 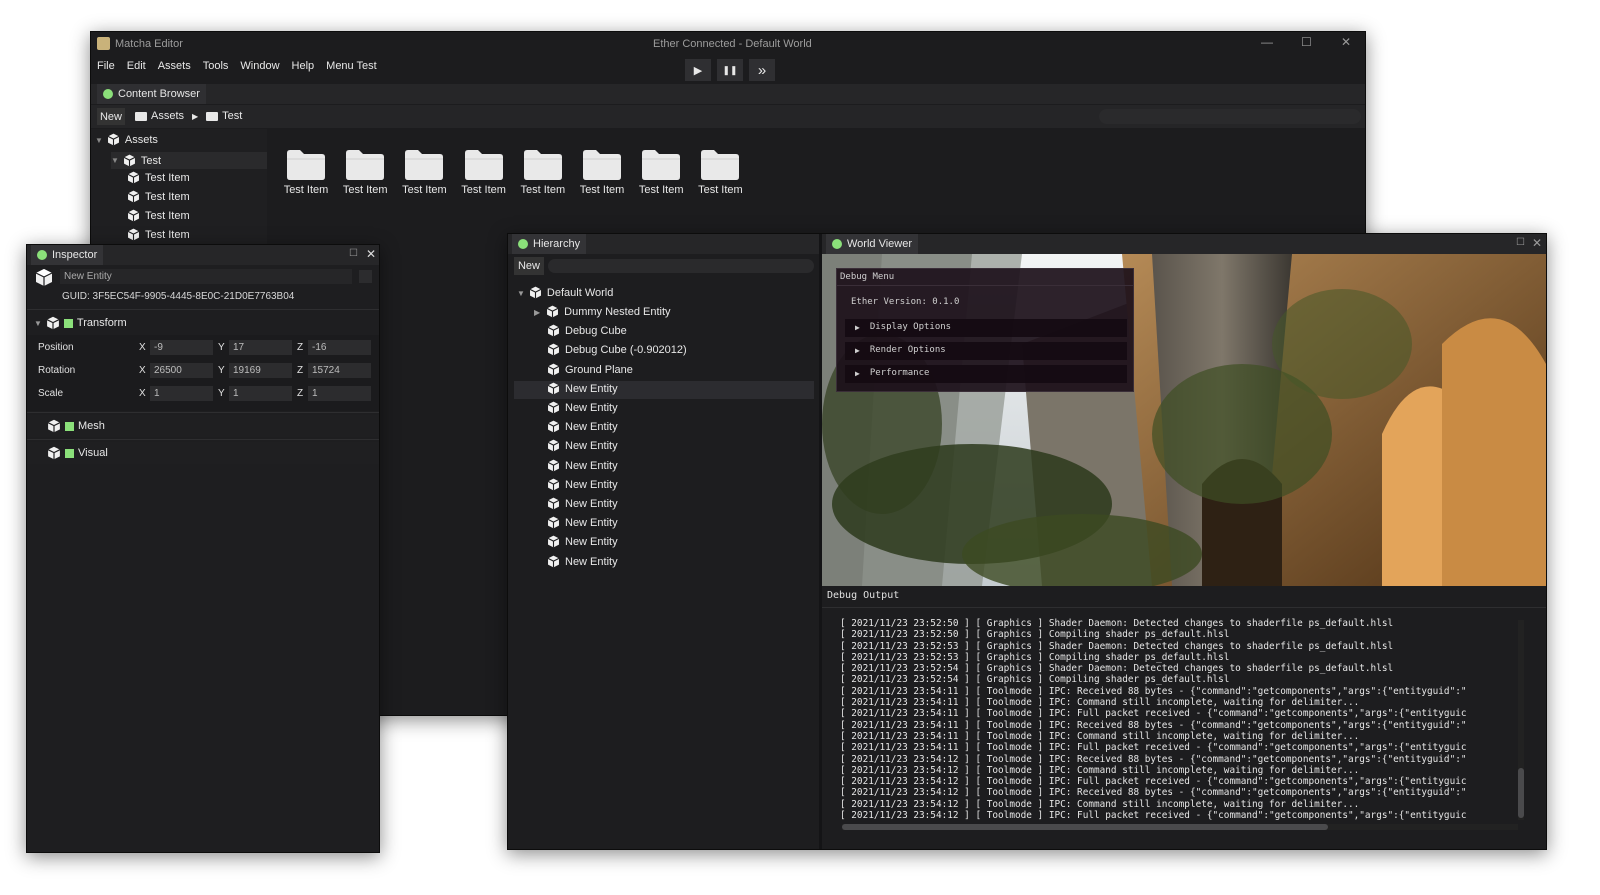 What do you see at coordinates (76, 426) in the screenshot?
I see `component-mesh-header: Mesh` at bounding box center [76, 426].